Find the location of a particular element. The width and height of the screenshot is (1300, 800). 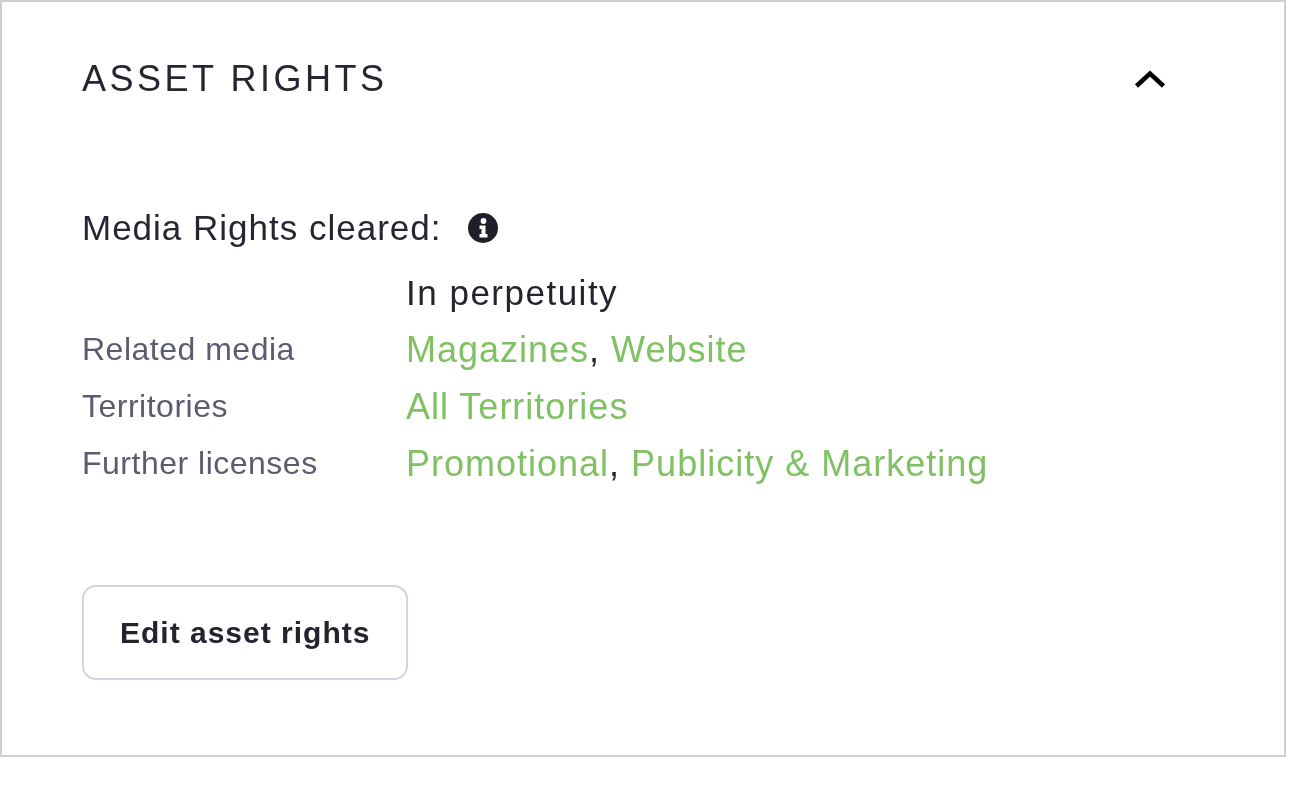

media-link: Promotional is located at coordinates (508, 463).